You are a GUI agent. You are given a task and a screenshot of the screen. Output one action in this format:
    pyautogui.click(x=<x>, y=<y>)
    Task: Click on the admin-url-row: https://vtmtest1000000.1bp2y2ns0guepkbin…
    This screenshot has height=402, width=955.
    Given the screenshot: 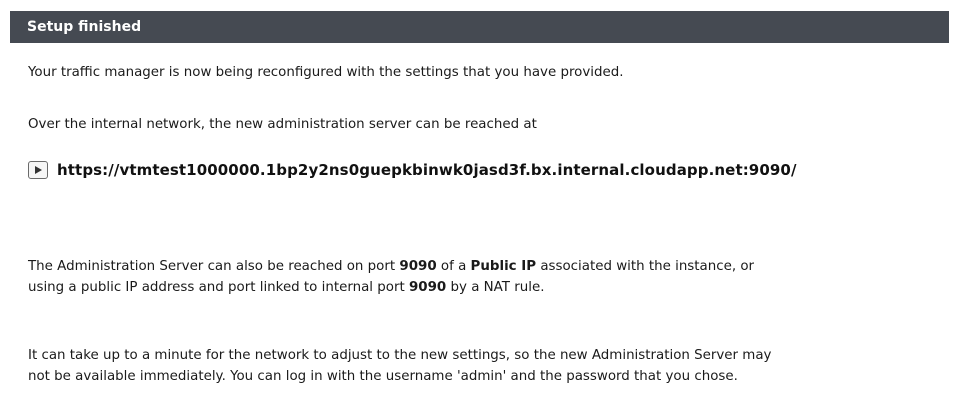 What is the action you would take?
    pyautogui.click(x=412, y=170)
    